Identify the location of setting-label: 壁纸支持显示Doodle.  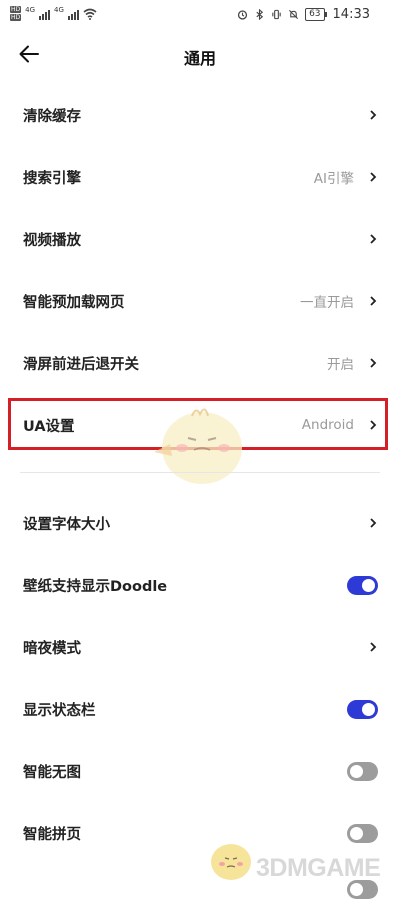
(95, 586).